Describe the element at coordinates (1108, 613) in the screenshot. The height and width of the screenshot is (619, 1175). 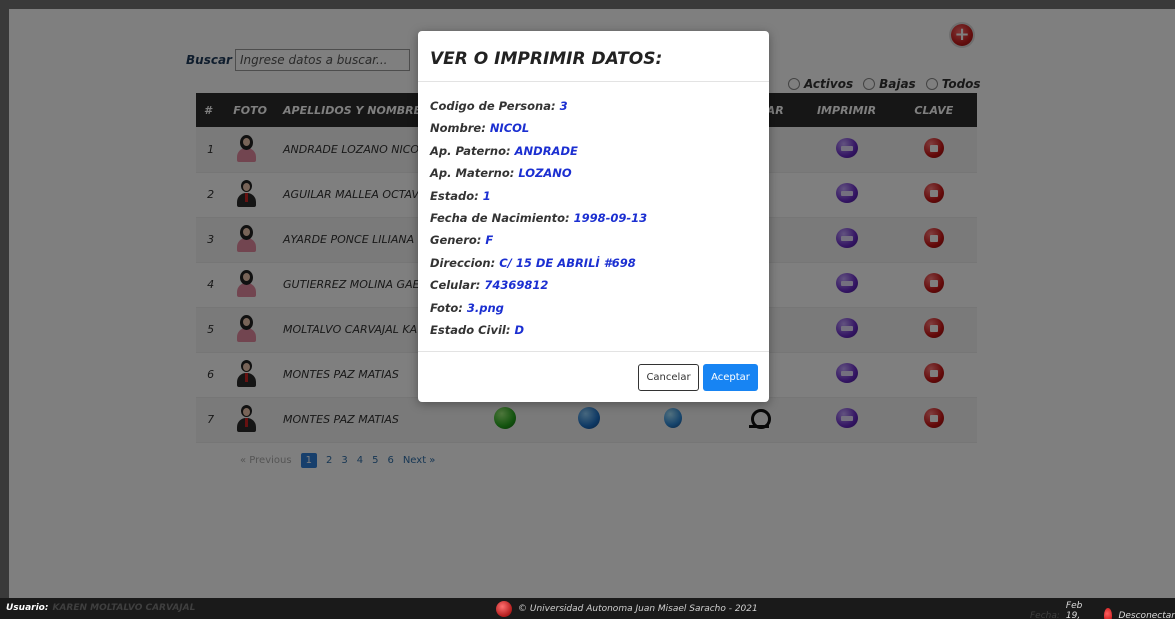
I see `power-icon` at that location.